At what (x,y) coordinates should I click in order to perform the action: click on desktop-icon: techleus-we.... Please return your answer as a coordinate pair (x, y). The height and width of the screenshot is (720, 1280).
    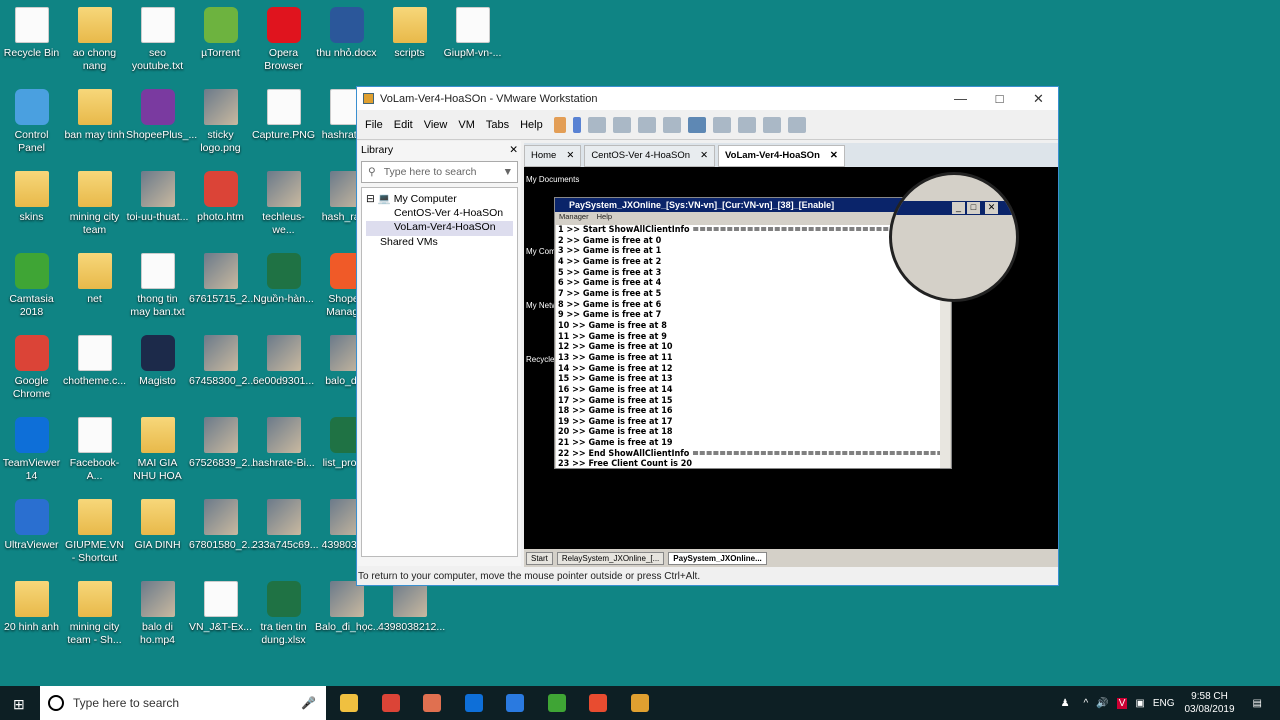
    Looking at the image, I should click on (283, 202).